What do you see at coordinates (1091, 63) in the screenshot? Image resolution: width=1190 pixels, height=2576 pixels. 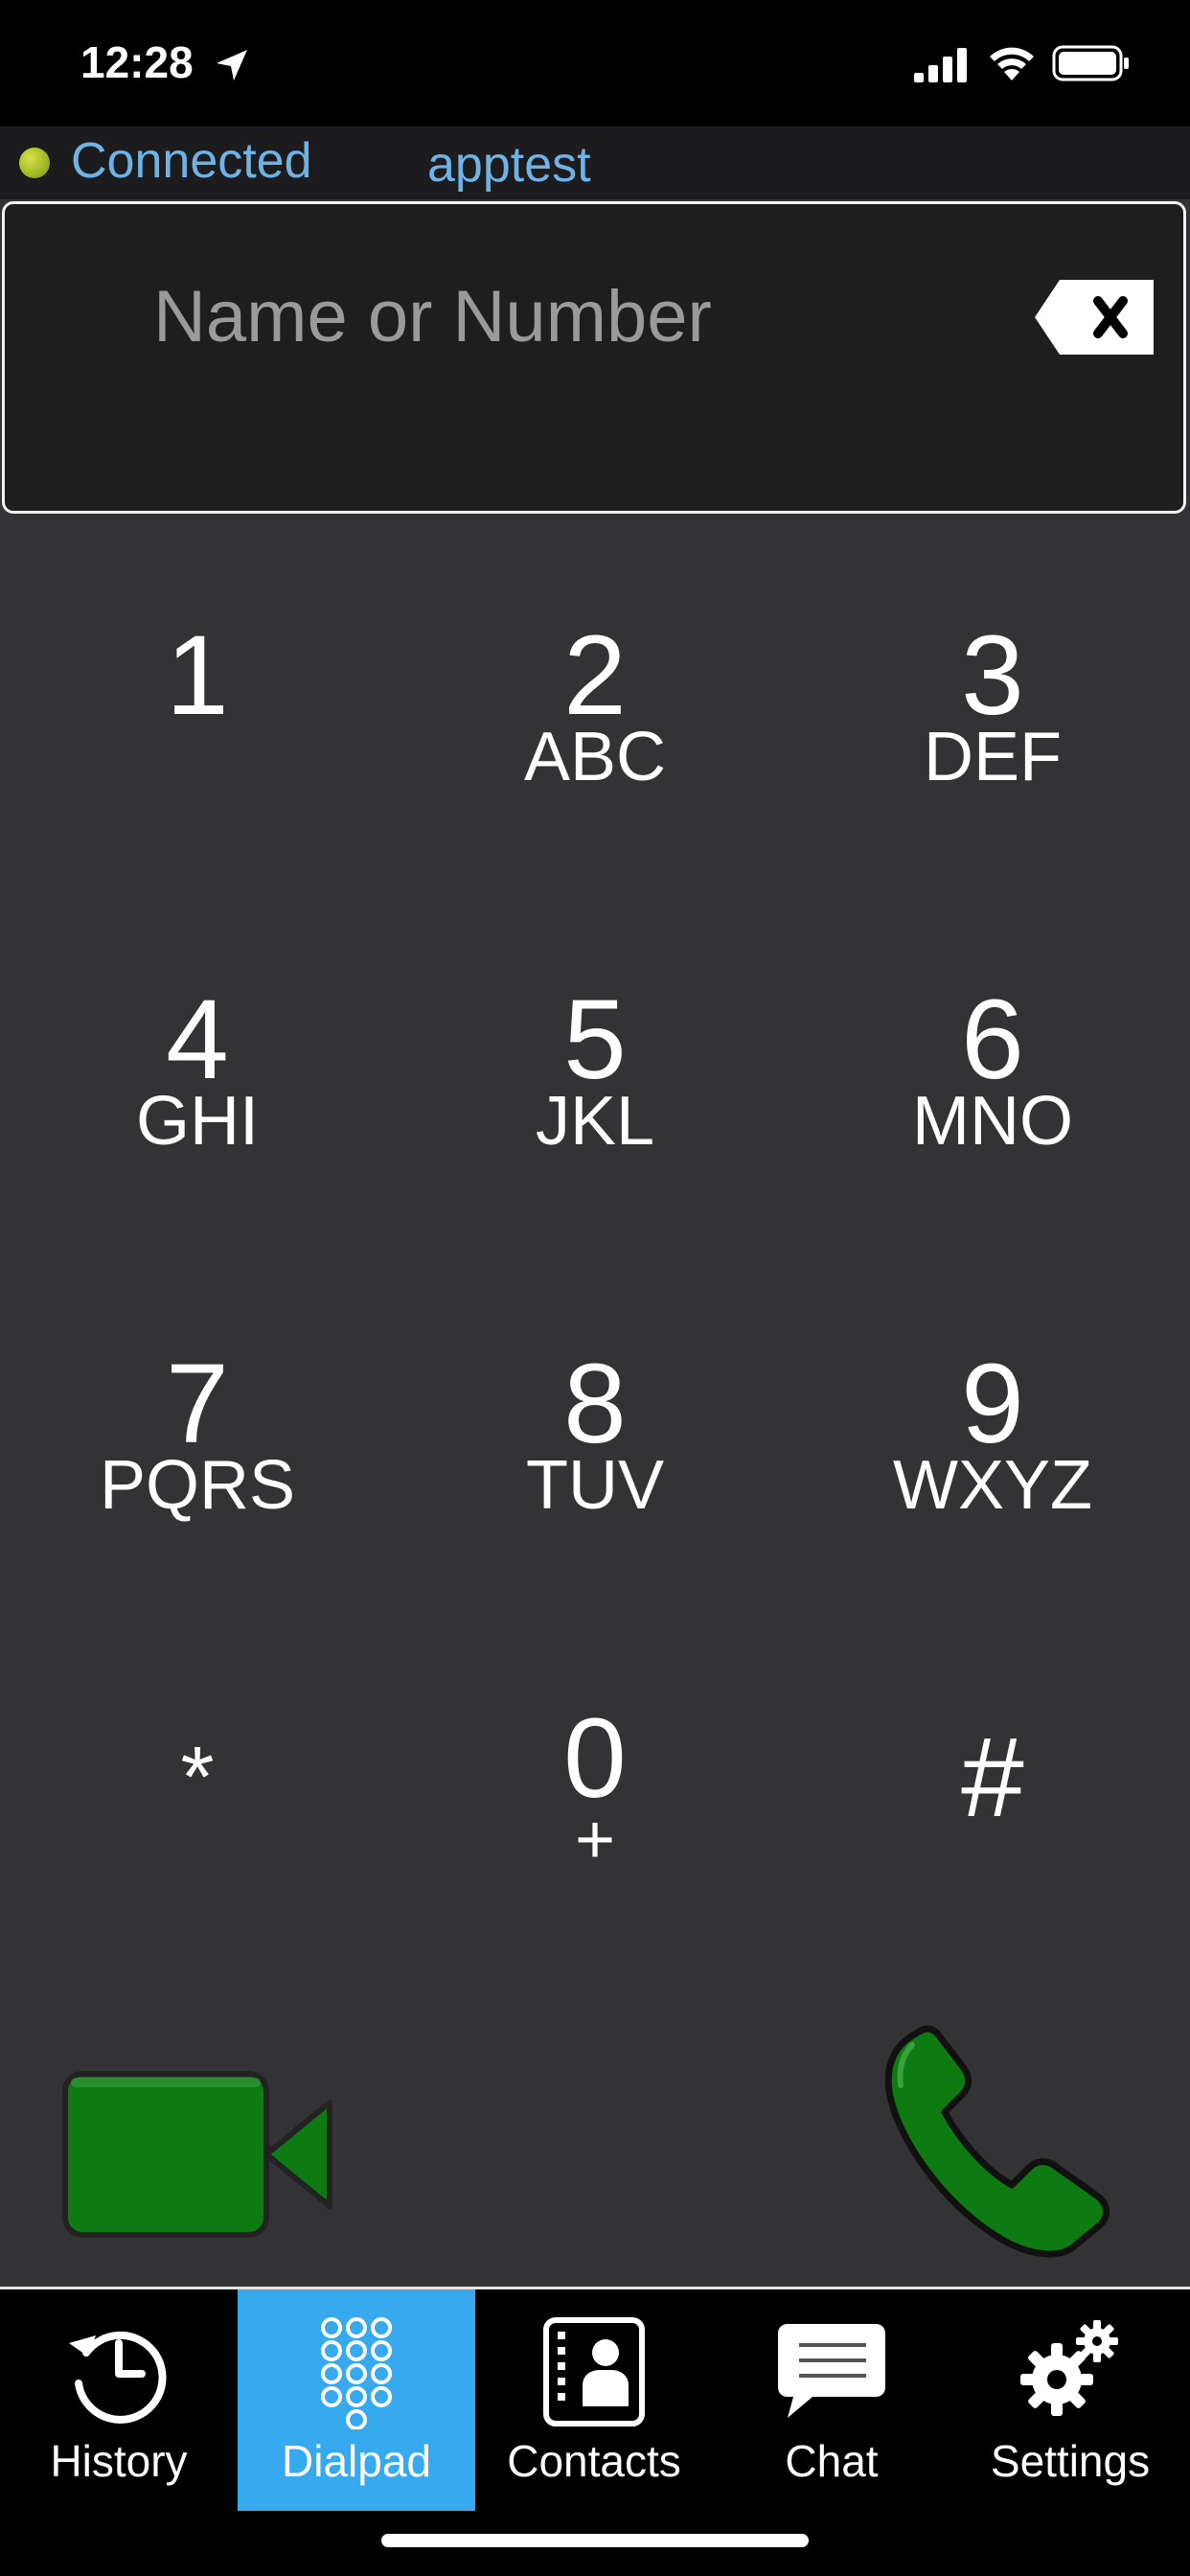 I see `battery-icon` at bounding box center [1091, 63].